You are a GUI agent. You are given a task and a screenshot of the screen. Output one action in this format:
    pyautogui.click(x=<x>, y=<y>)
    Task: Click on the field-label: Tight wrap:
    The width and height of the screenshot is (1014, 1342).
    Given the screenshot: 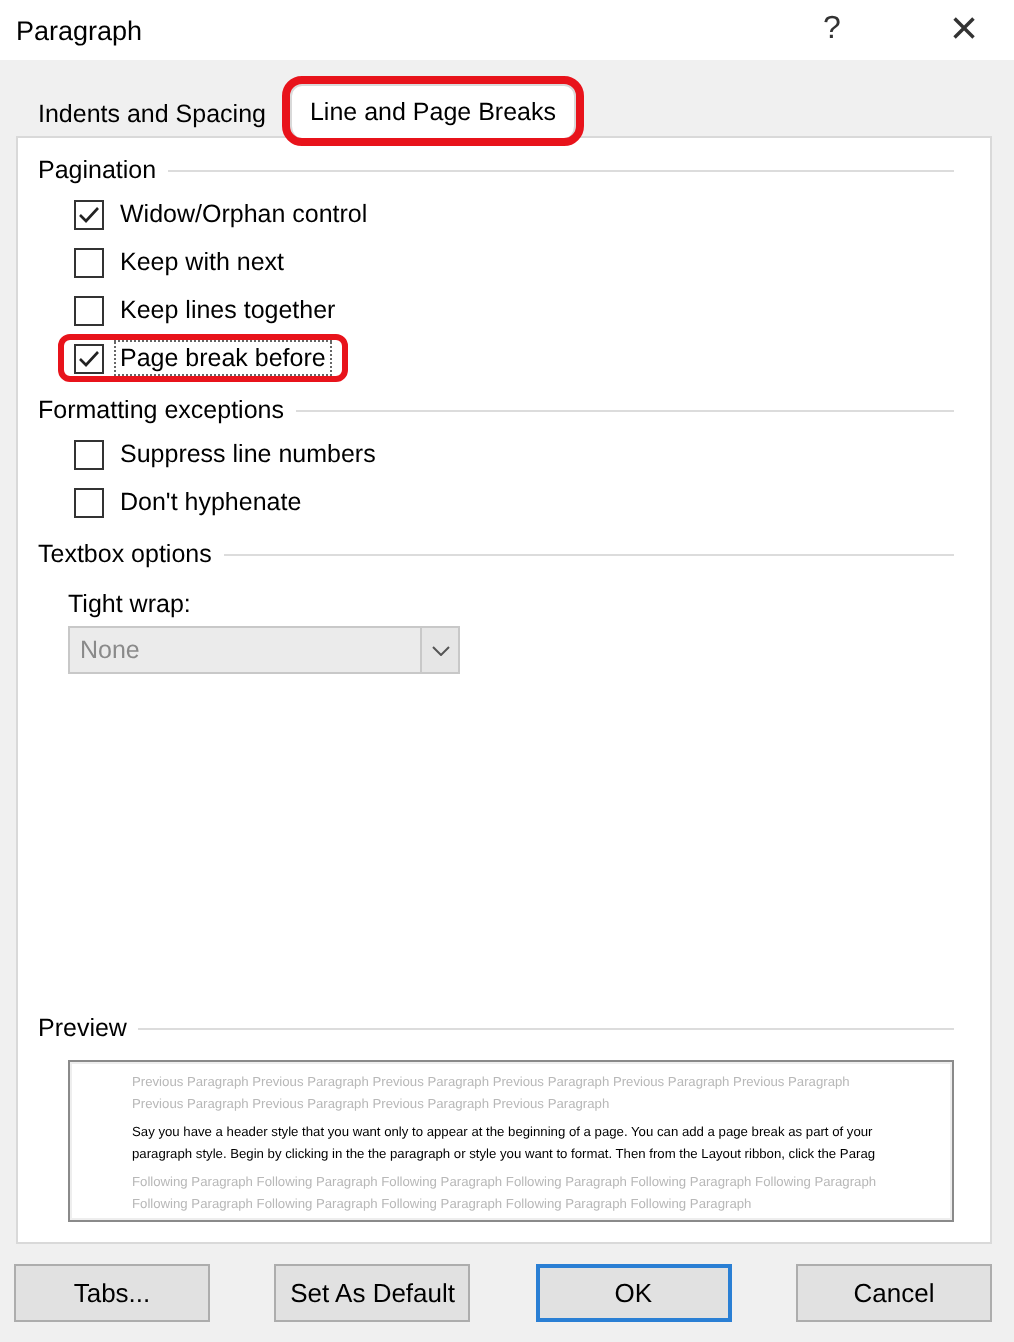 What is the action you would take?
    pyautogui.click(x=130, y=605)
    